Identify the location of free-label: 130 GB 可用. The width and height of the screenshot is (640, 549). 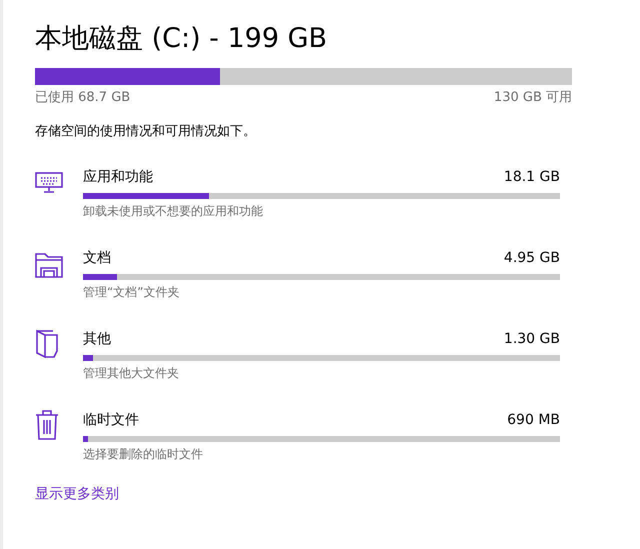
(533, 98).